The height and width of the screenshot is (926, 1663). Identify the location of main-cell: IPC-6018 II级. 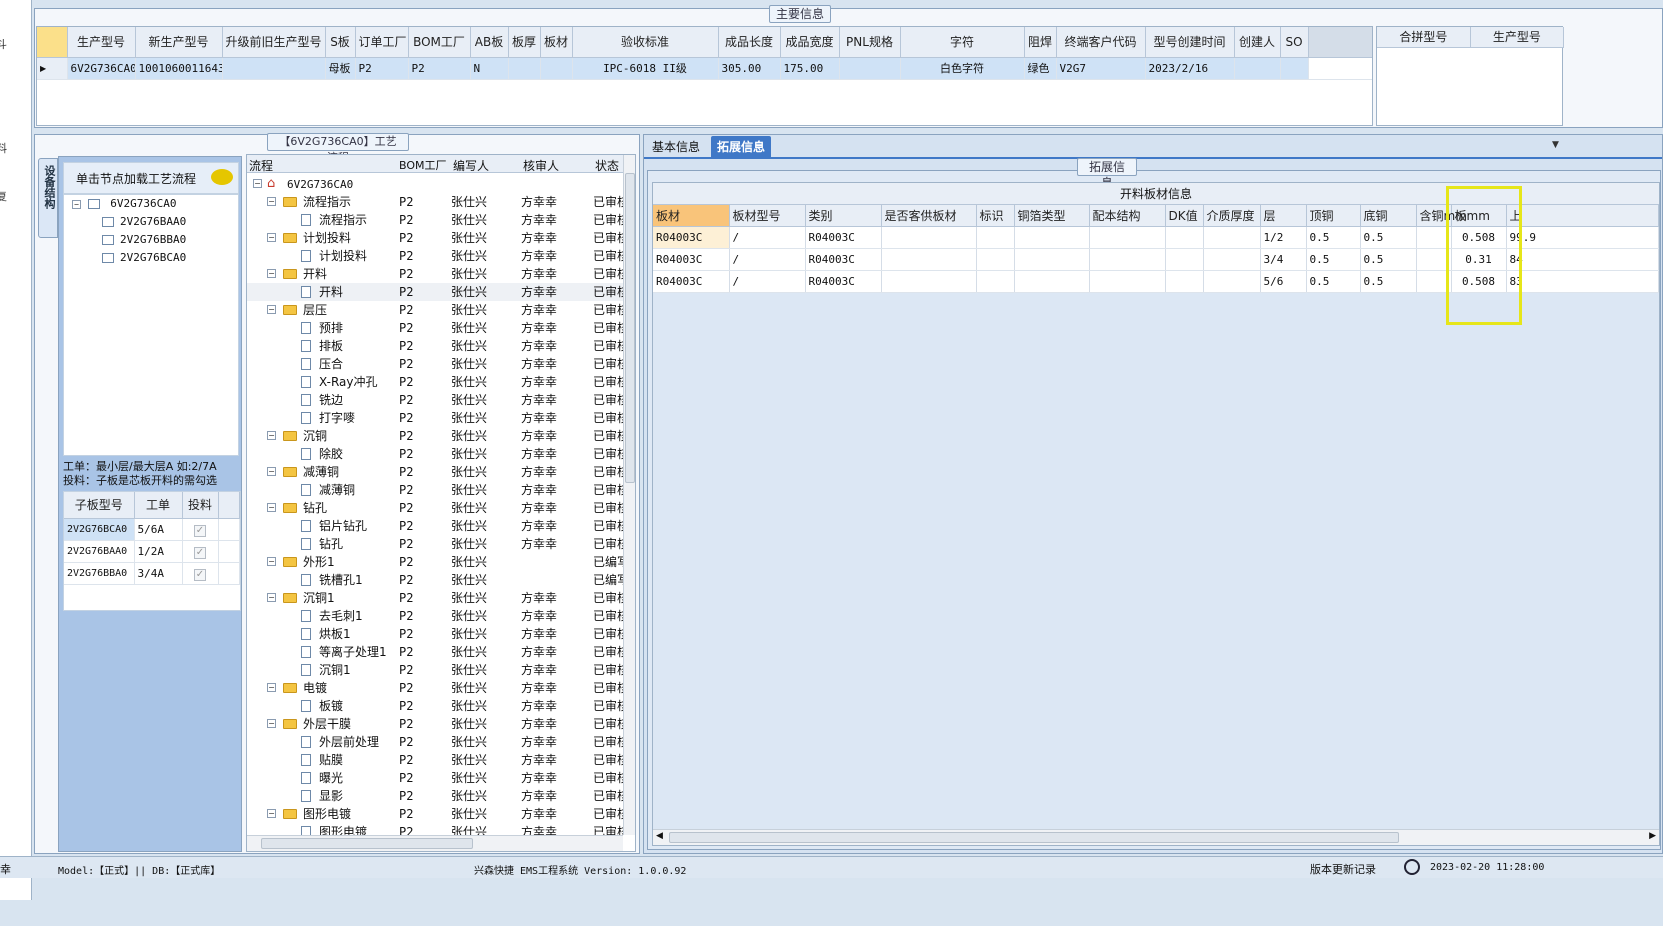
(645, 68).